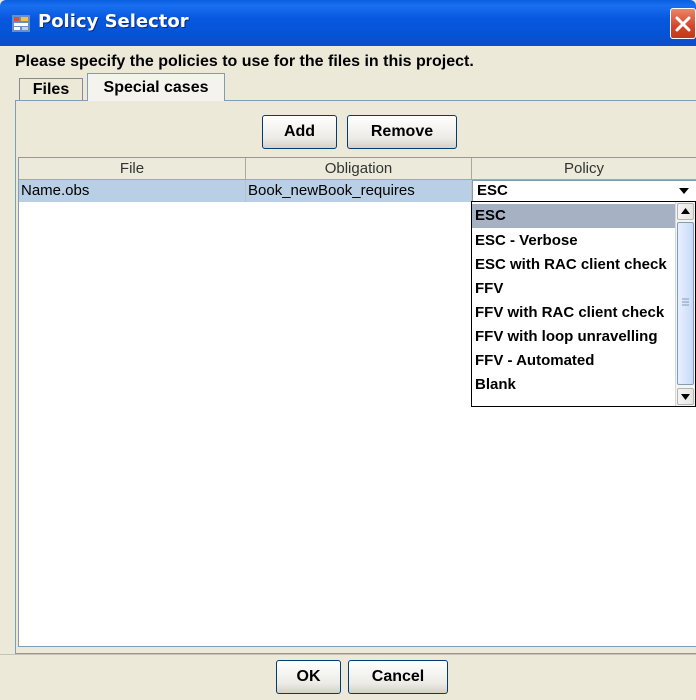 This screenshot has width=696, height=700. What do you see at coordinates (575, 337) in the screenshot?
I see `dropdown-option-ffv-loop: FFV with loop unravelling` at bounding box center [575, 337].